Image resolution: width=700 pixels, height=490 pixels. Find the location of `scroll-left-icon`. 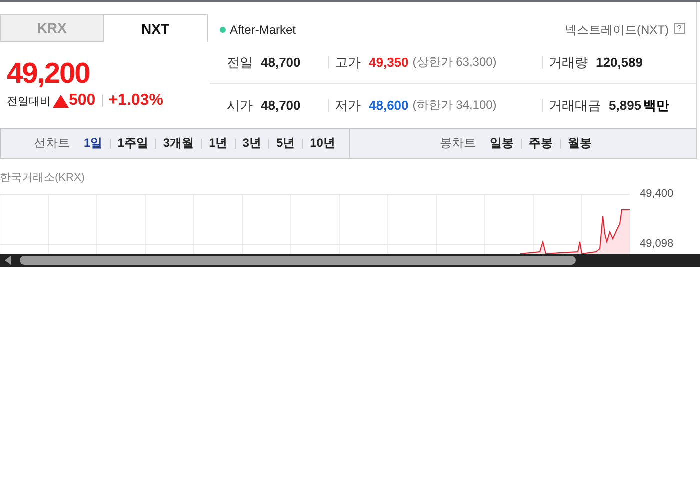

scroll-left-icon is located at coordinates (8, 260).